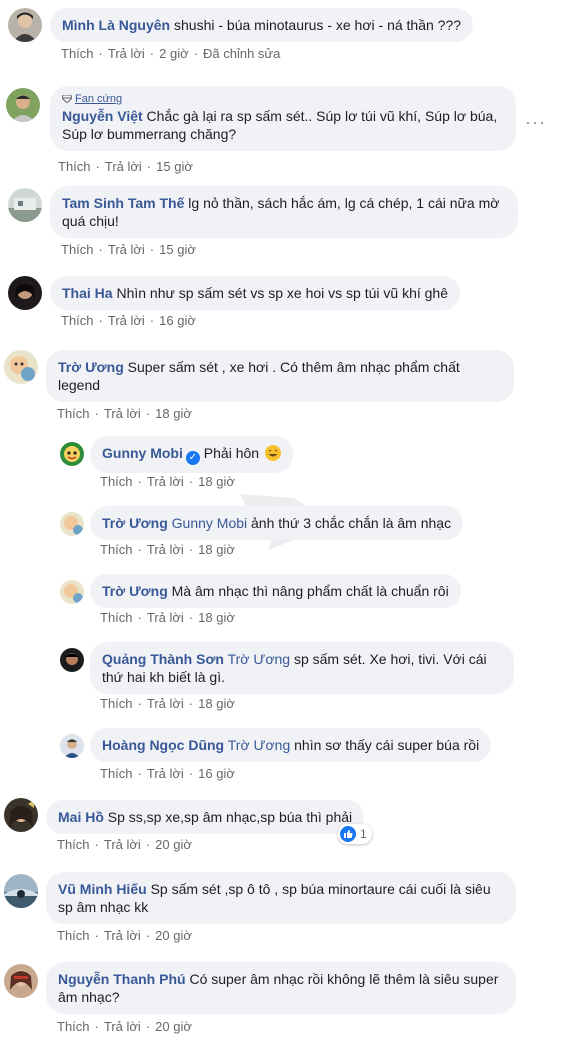  What do you see at coordinates (102, 889) in the screenshot?
I see `comment-author: Vũ Minh Hiếu` at bounding box center [102, 889].